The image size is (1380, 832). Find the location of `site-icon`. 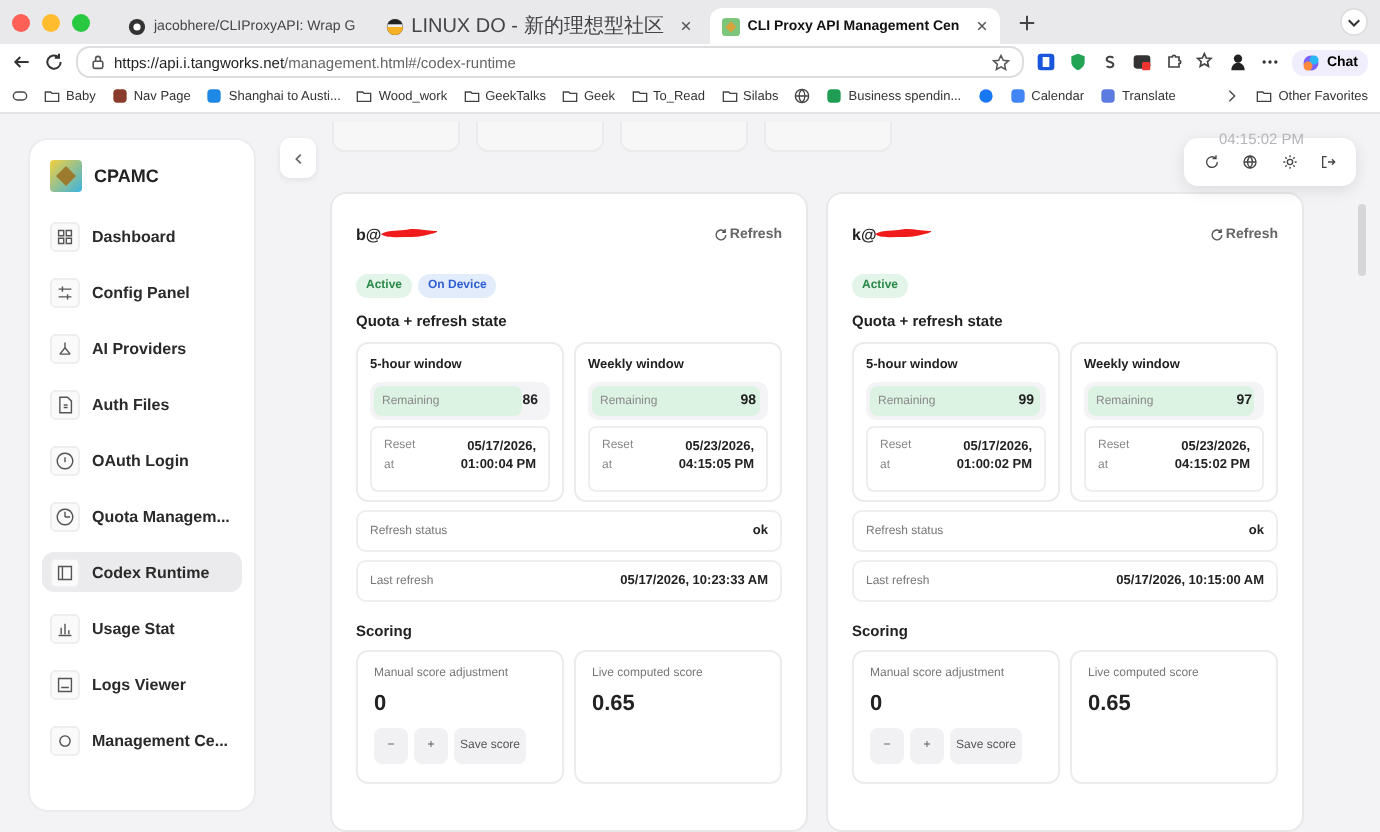

site-icon is located at coordinates (985, 96).